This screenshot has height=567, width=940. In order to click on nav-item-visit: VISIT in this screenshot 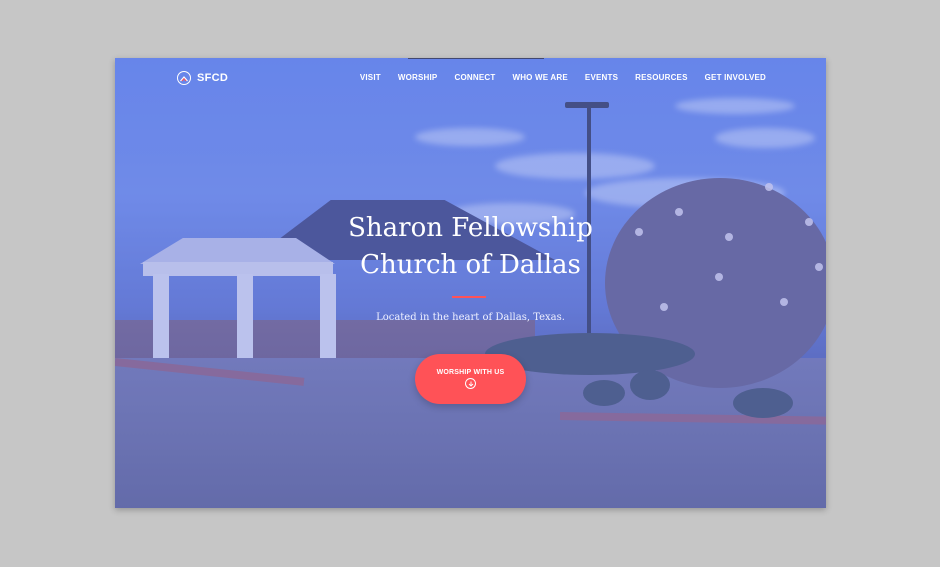, I will do `click(370, 77)`.